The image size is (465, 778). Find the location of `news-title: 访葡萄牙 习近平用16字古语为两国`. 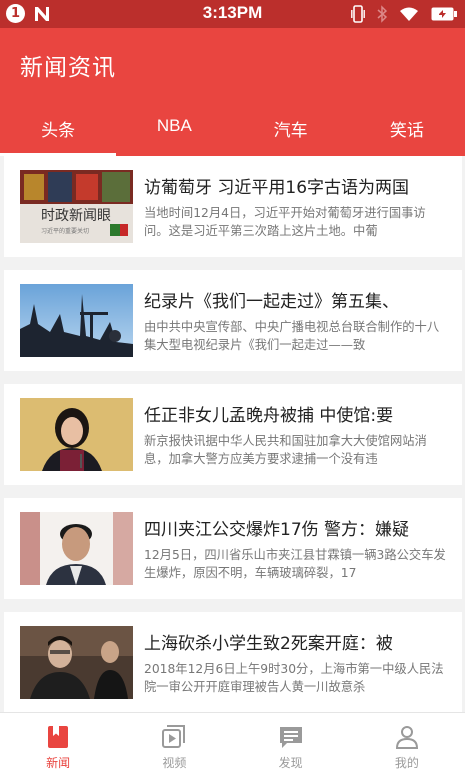

news-title: 访葡萄牙 习近平用16字古语为两国 is located at coordinates (277, 187).